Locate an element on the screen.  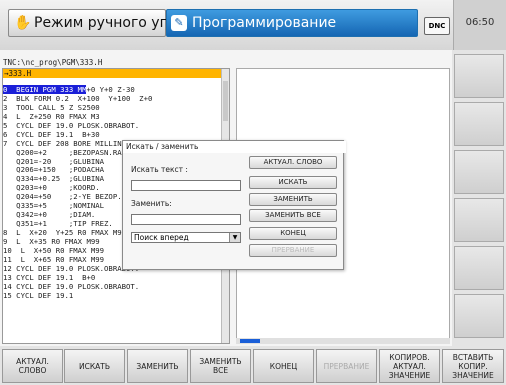
programming-mode-tab: ✎ Программирование is located at coordinates (292, 23).